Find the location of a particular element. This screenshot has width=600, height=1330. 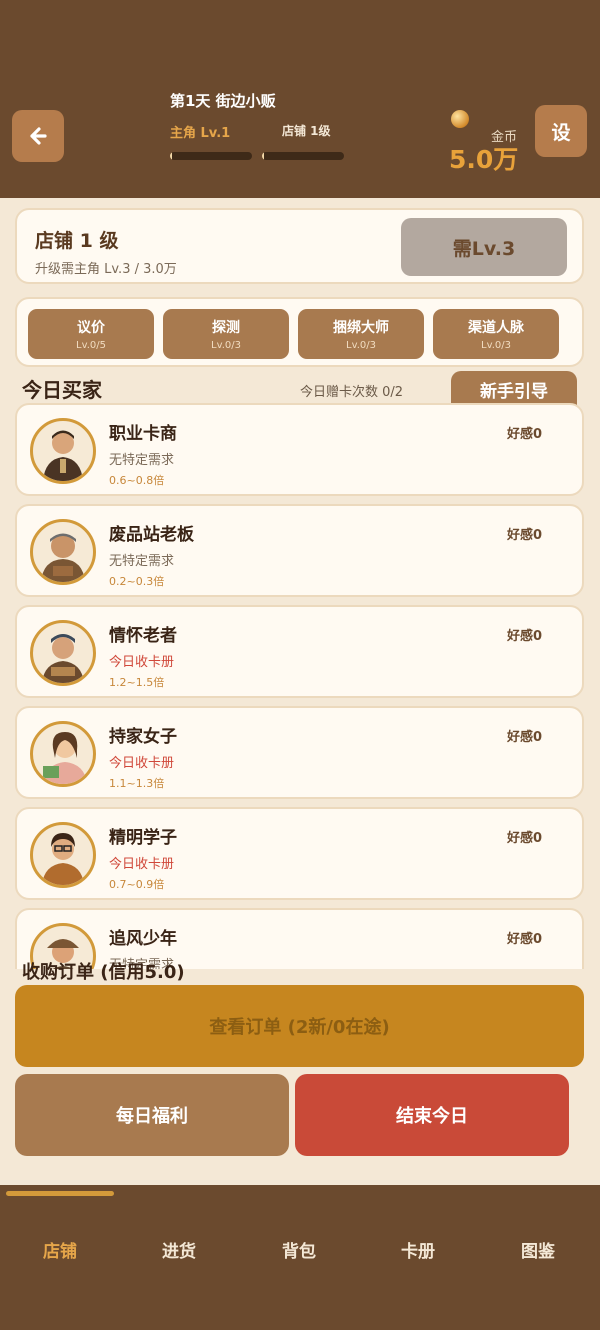

hero-level: 主角 Lv.1 is located at coordinates (200, 133).